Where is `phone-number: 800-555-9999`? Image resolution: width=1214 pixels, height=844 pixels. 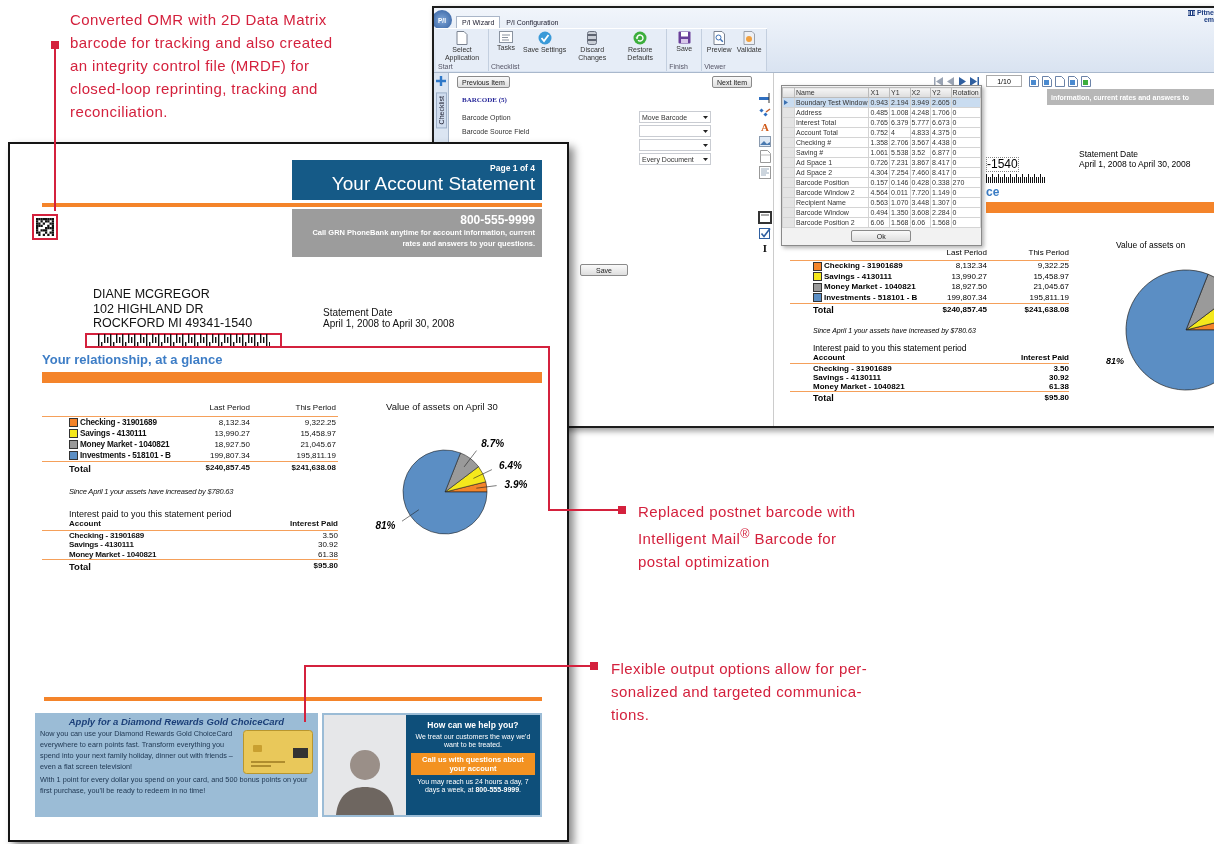
phone-number: 800-555-9999 is located at coordinates (497, 220).